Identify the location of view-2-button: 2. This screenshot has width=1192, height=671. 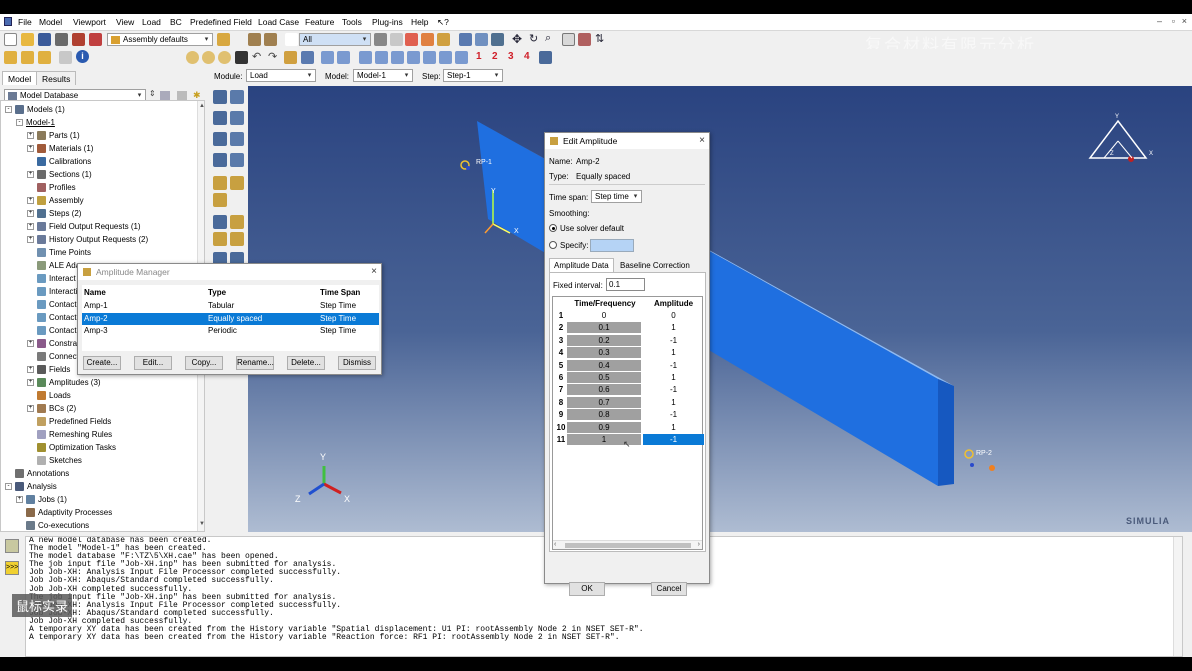
(495, 56).